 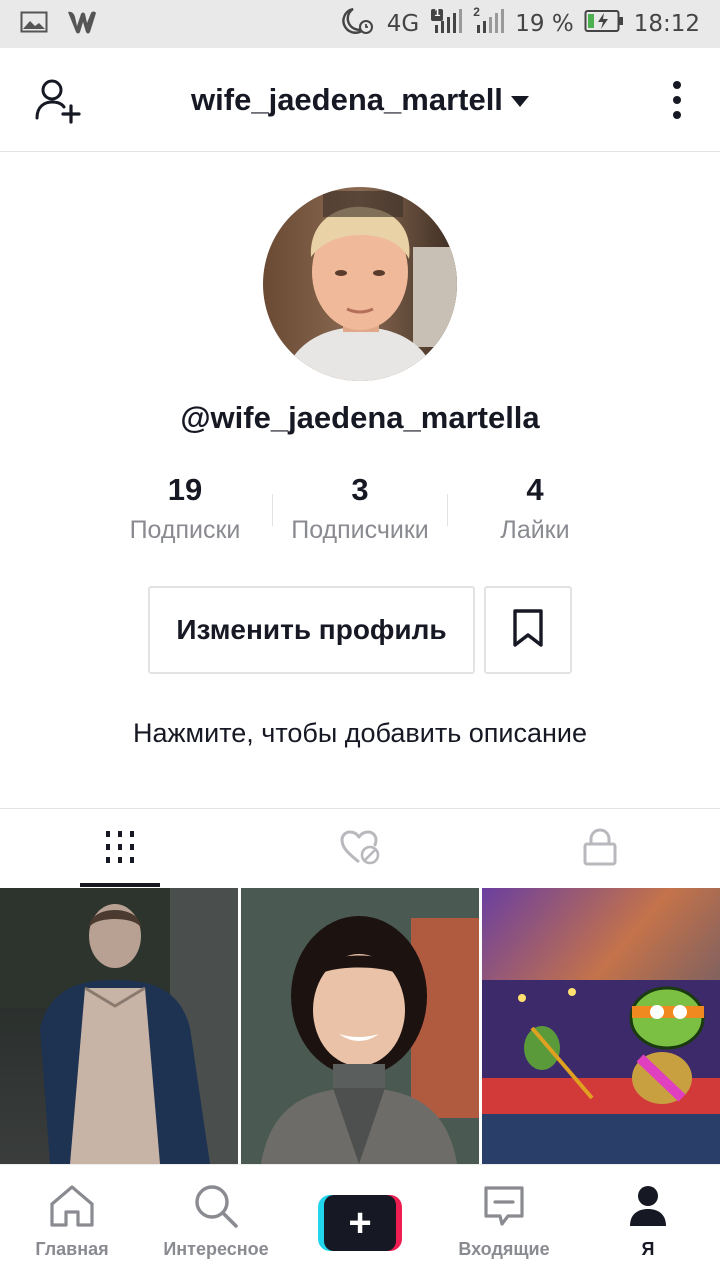 I want to click on header-username: wife_jaedena_martell, so click(x=347, y=99).